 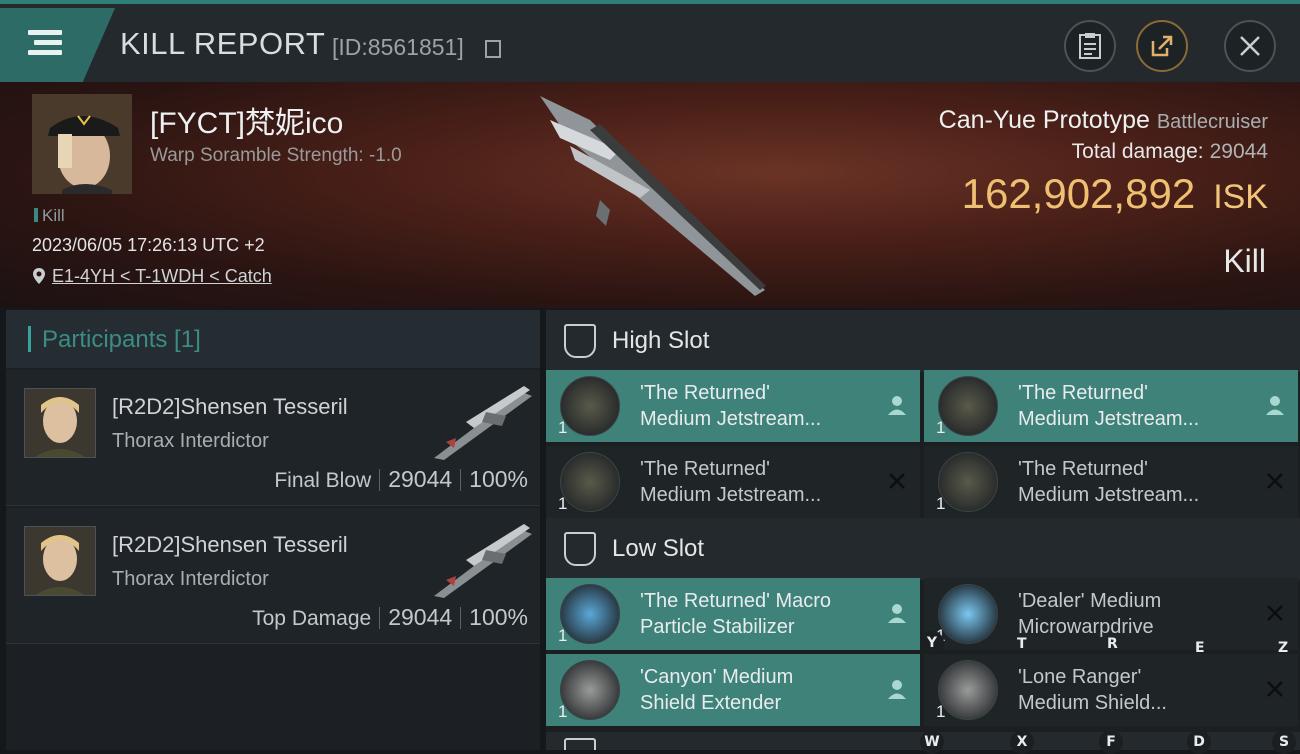 I want to click on high-slot-label: High Slot, so click(x=661, y=340).